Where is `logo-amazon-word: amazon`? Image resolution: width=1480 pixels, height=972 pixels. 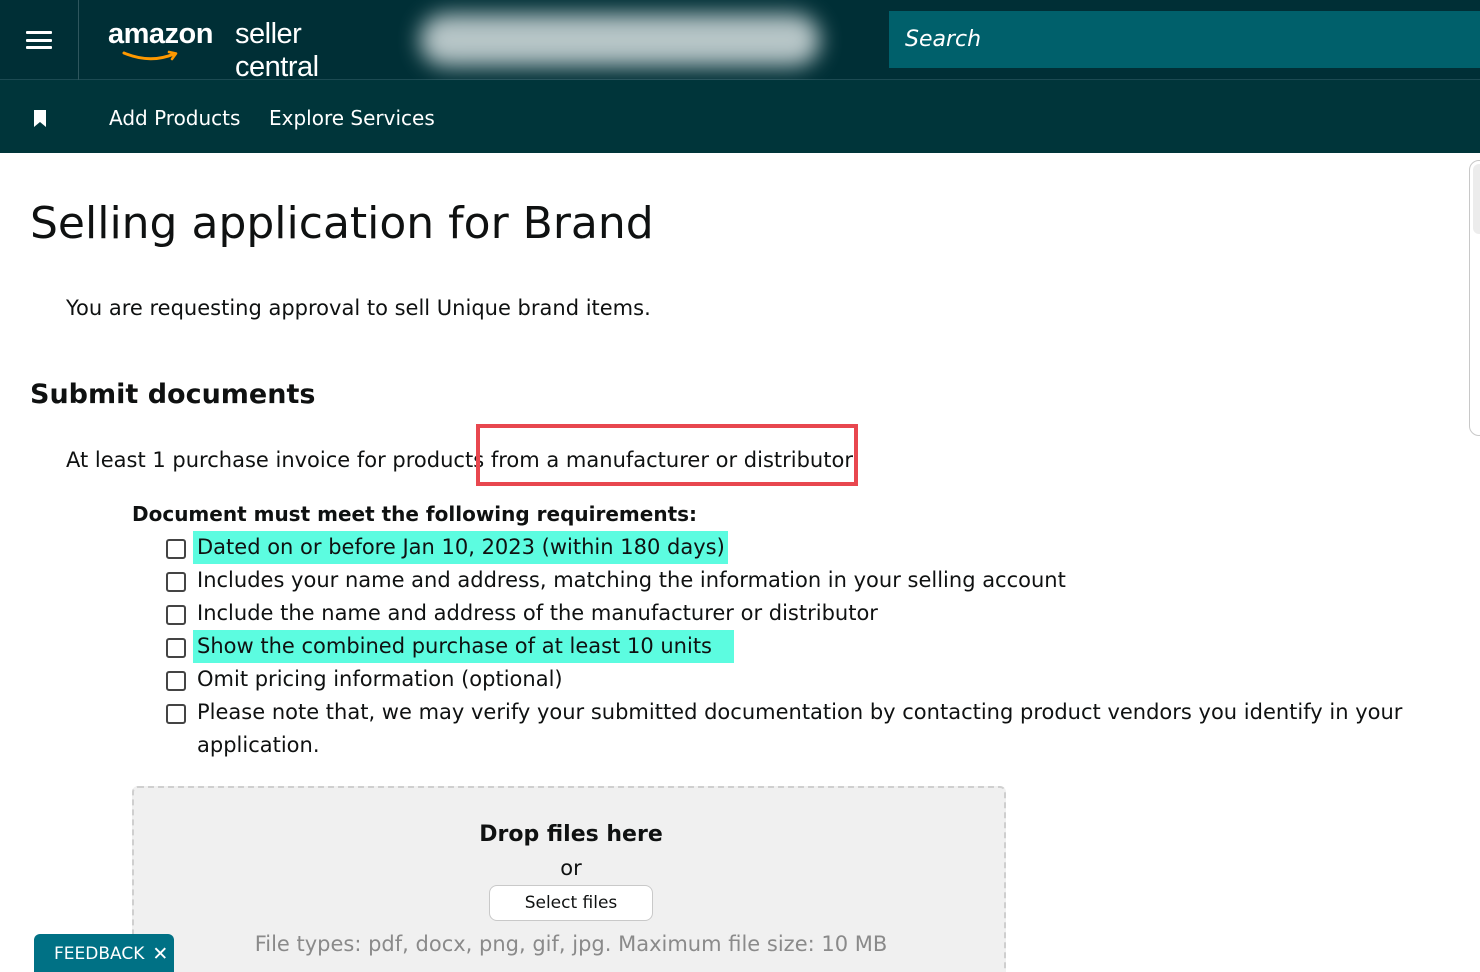 logo-amazon-word: amazon is located at coordinates (160, 34).